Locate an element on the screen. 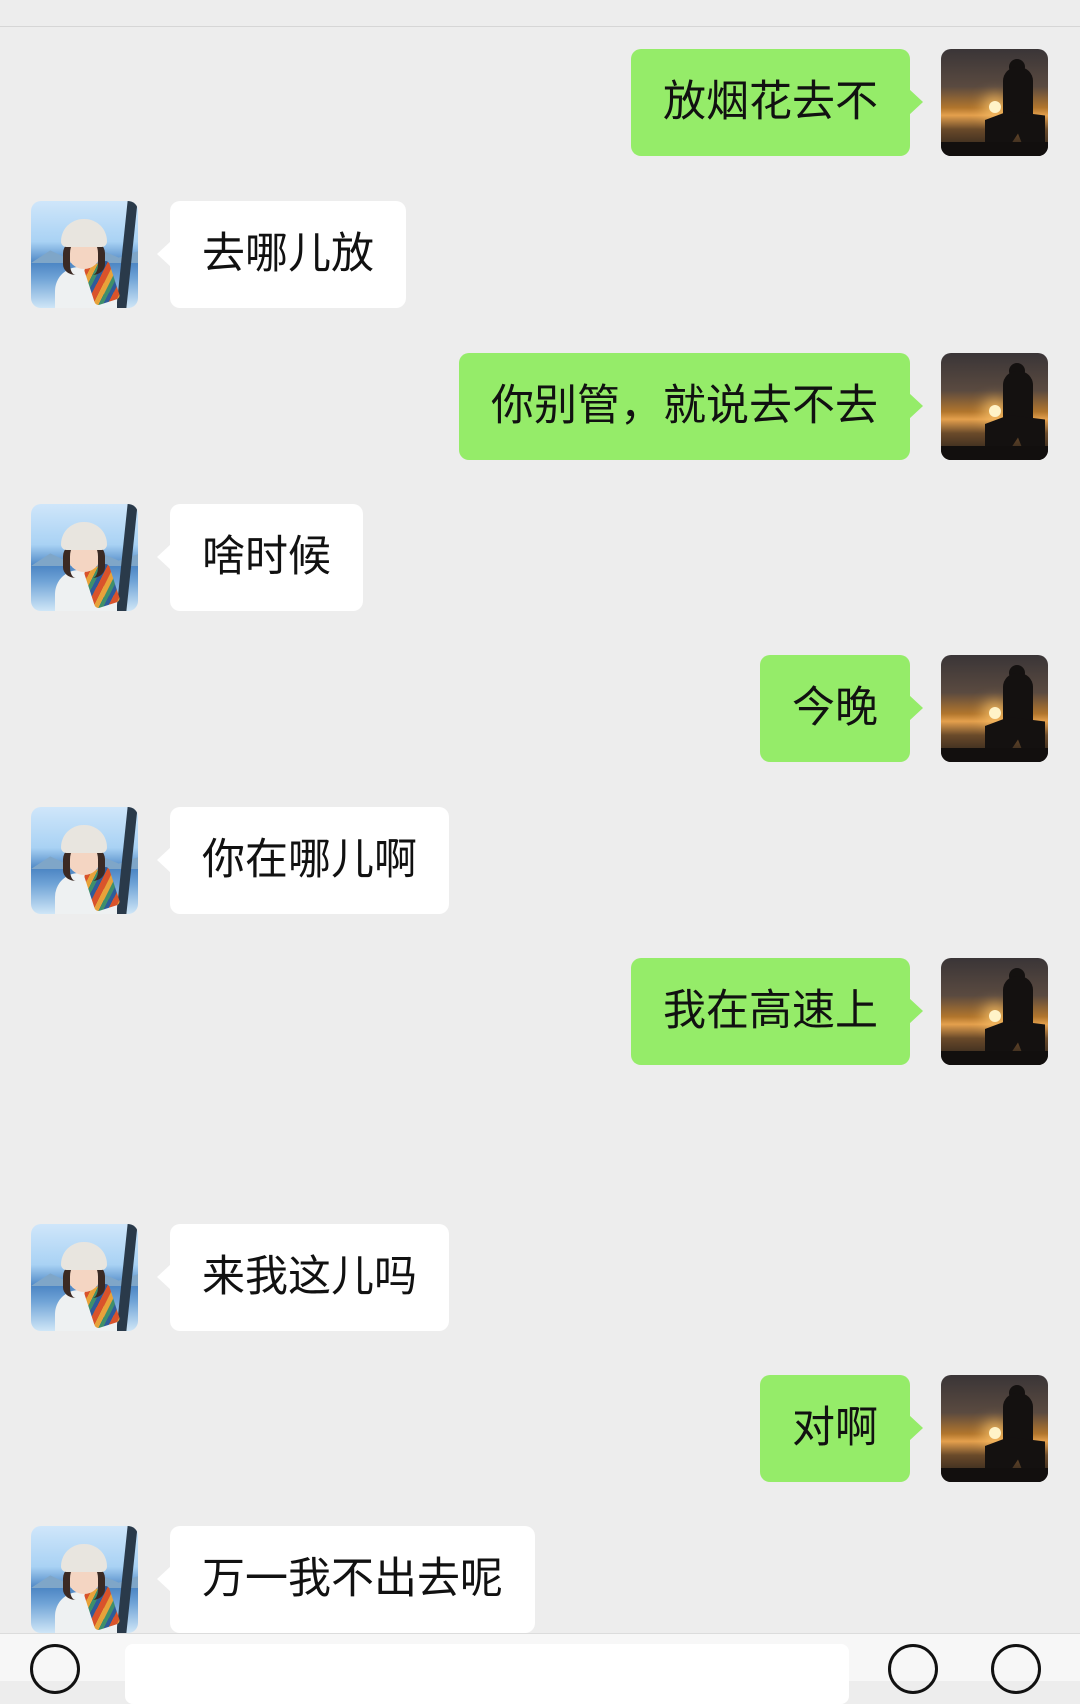 Image resolution: width=1080 pixels, height=1704 pixels. message-row-outgoing: 今晚 is located at coordinates (540, 708).